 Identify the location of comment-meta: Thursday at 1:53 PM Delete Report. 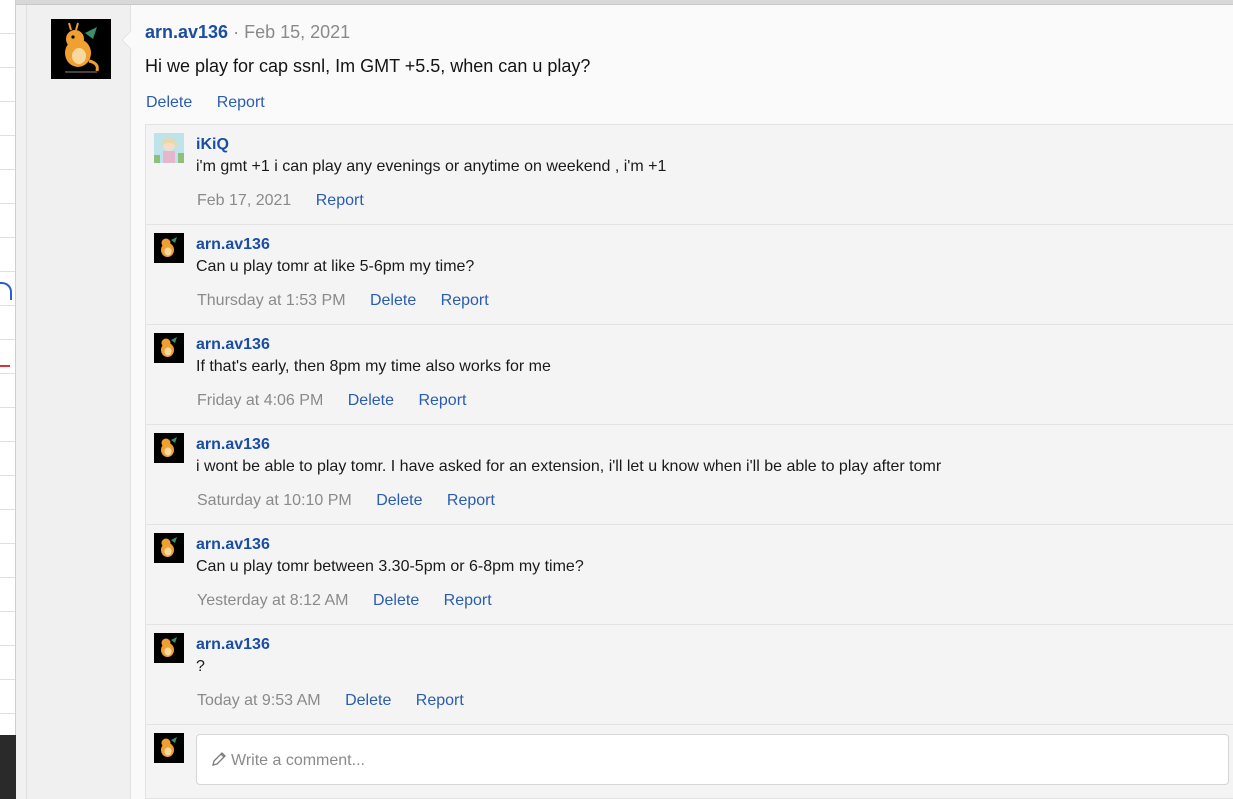
(353, 301).